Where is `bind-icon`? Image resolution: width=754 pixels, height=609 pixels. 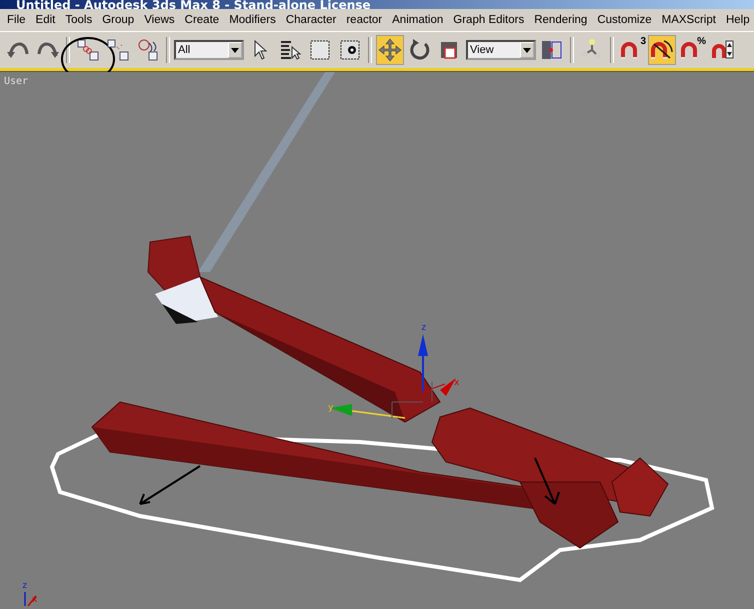 bind-icon is located at coordinates (148, 50).